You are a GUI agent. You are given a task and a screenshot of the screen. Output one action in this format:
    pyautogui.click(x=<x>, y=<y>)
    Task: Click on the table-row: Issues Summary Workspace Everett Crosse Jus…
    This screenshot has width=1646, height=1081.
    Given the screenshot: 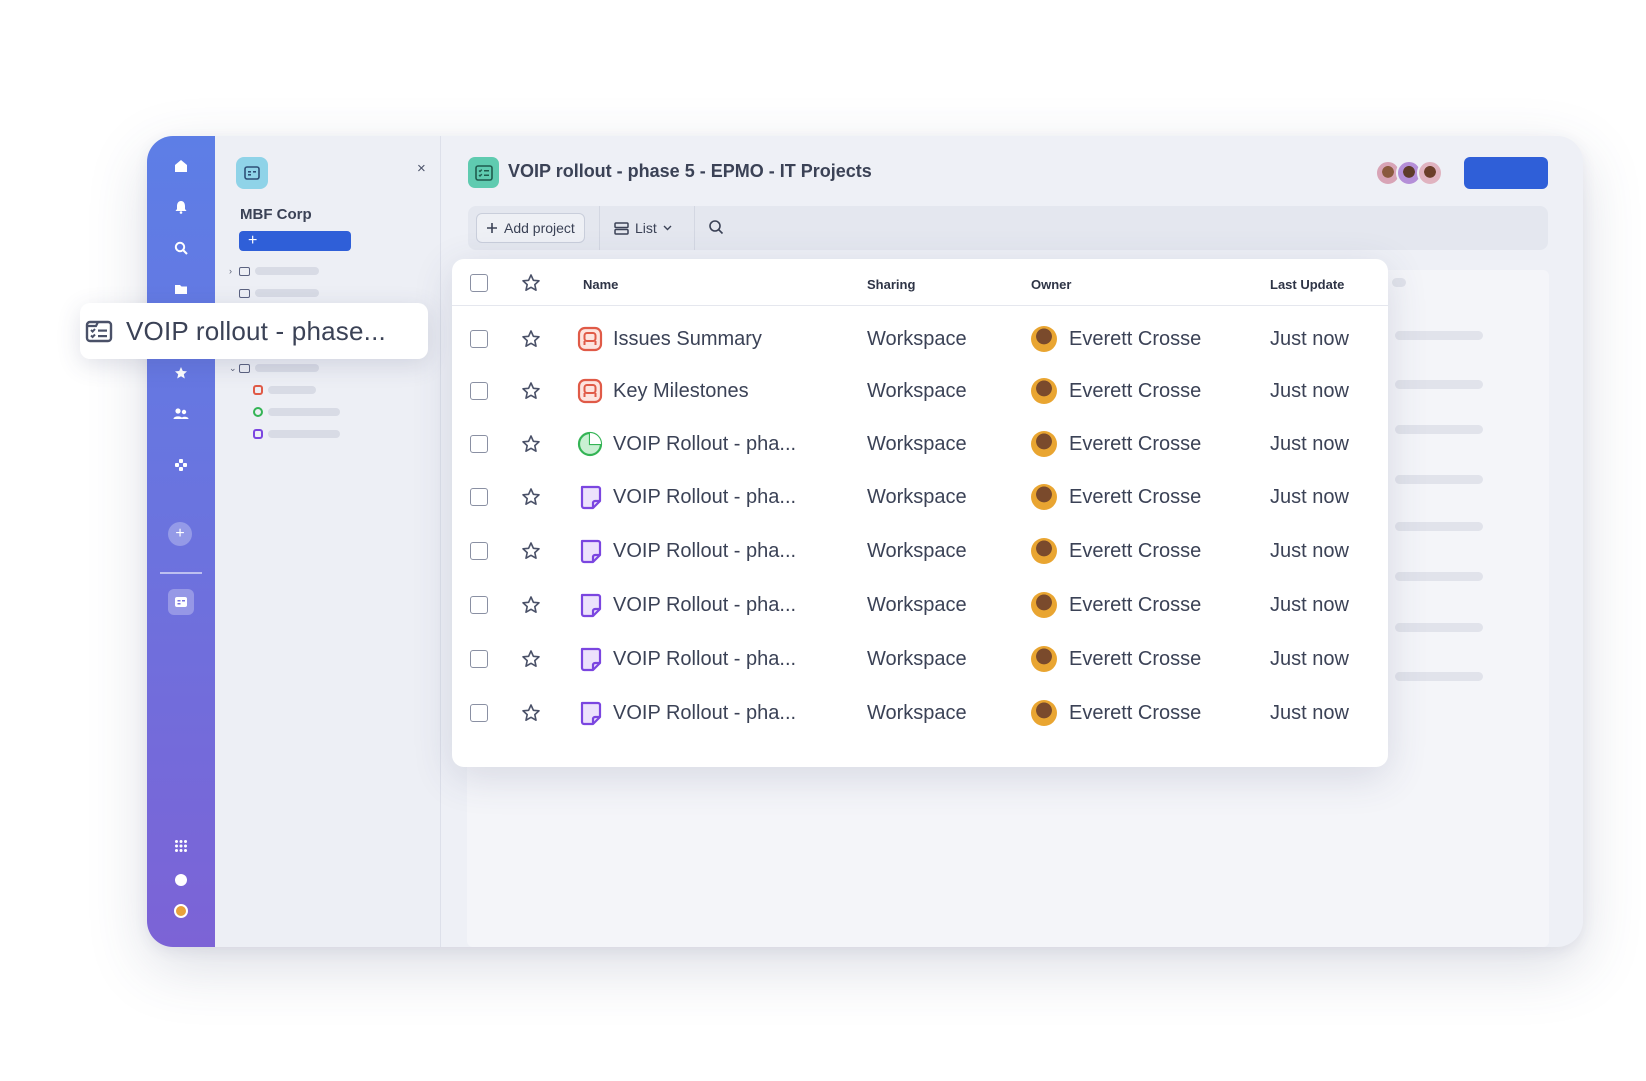 What is the action you would take?
    pyautogui.click(x=920, y=341)
    